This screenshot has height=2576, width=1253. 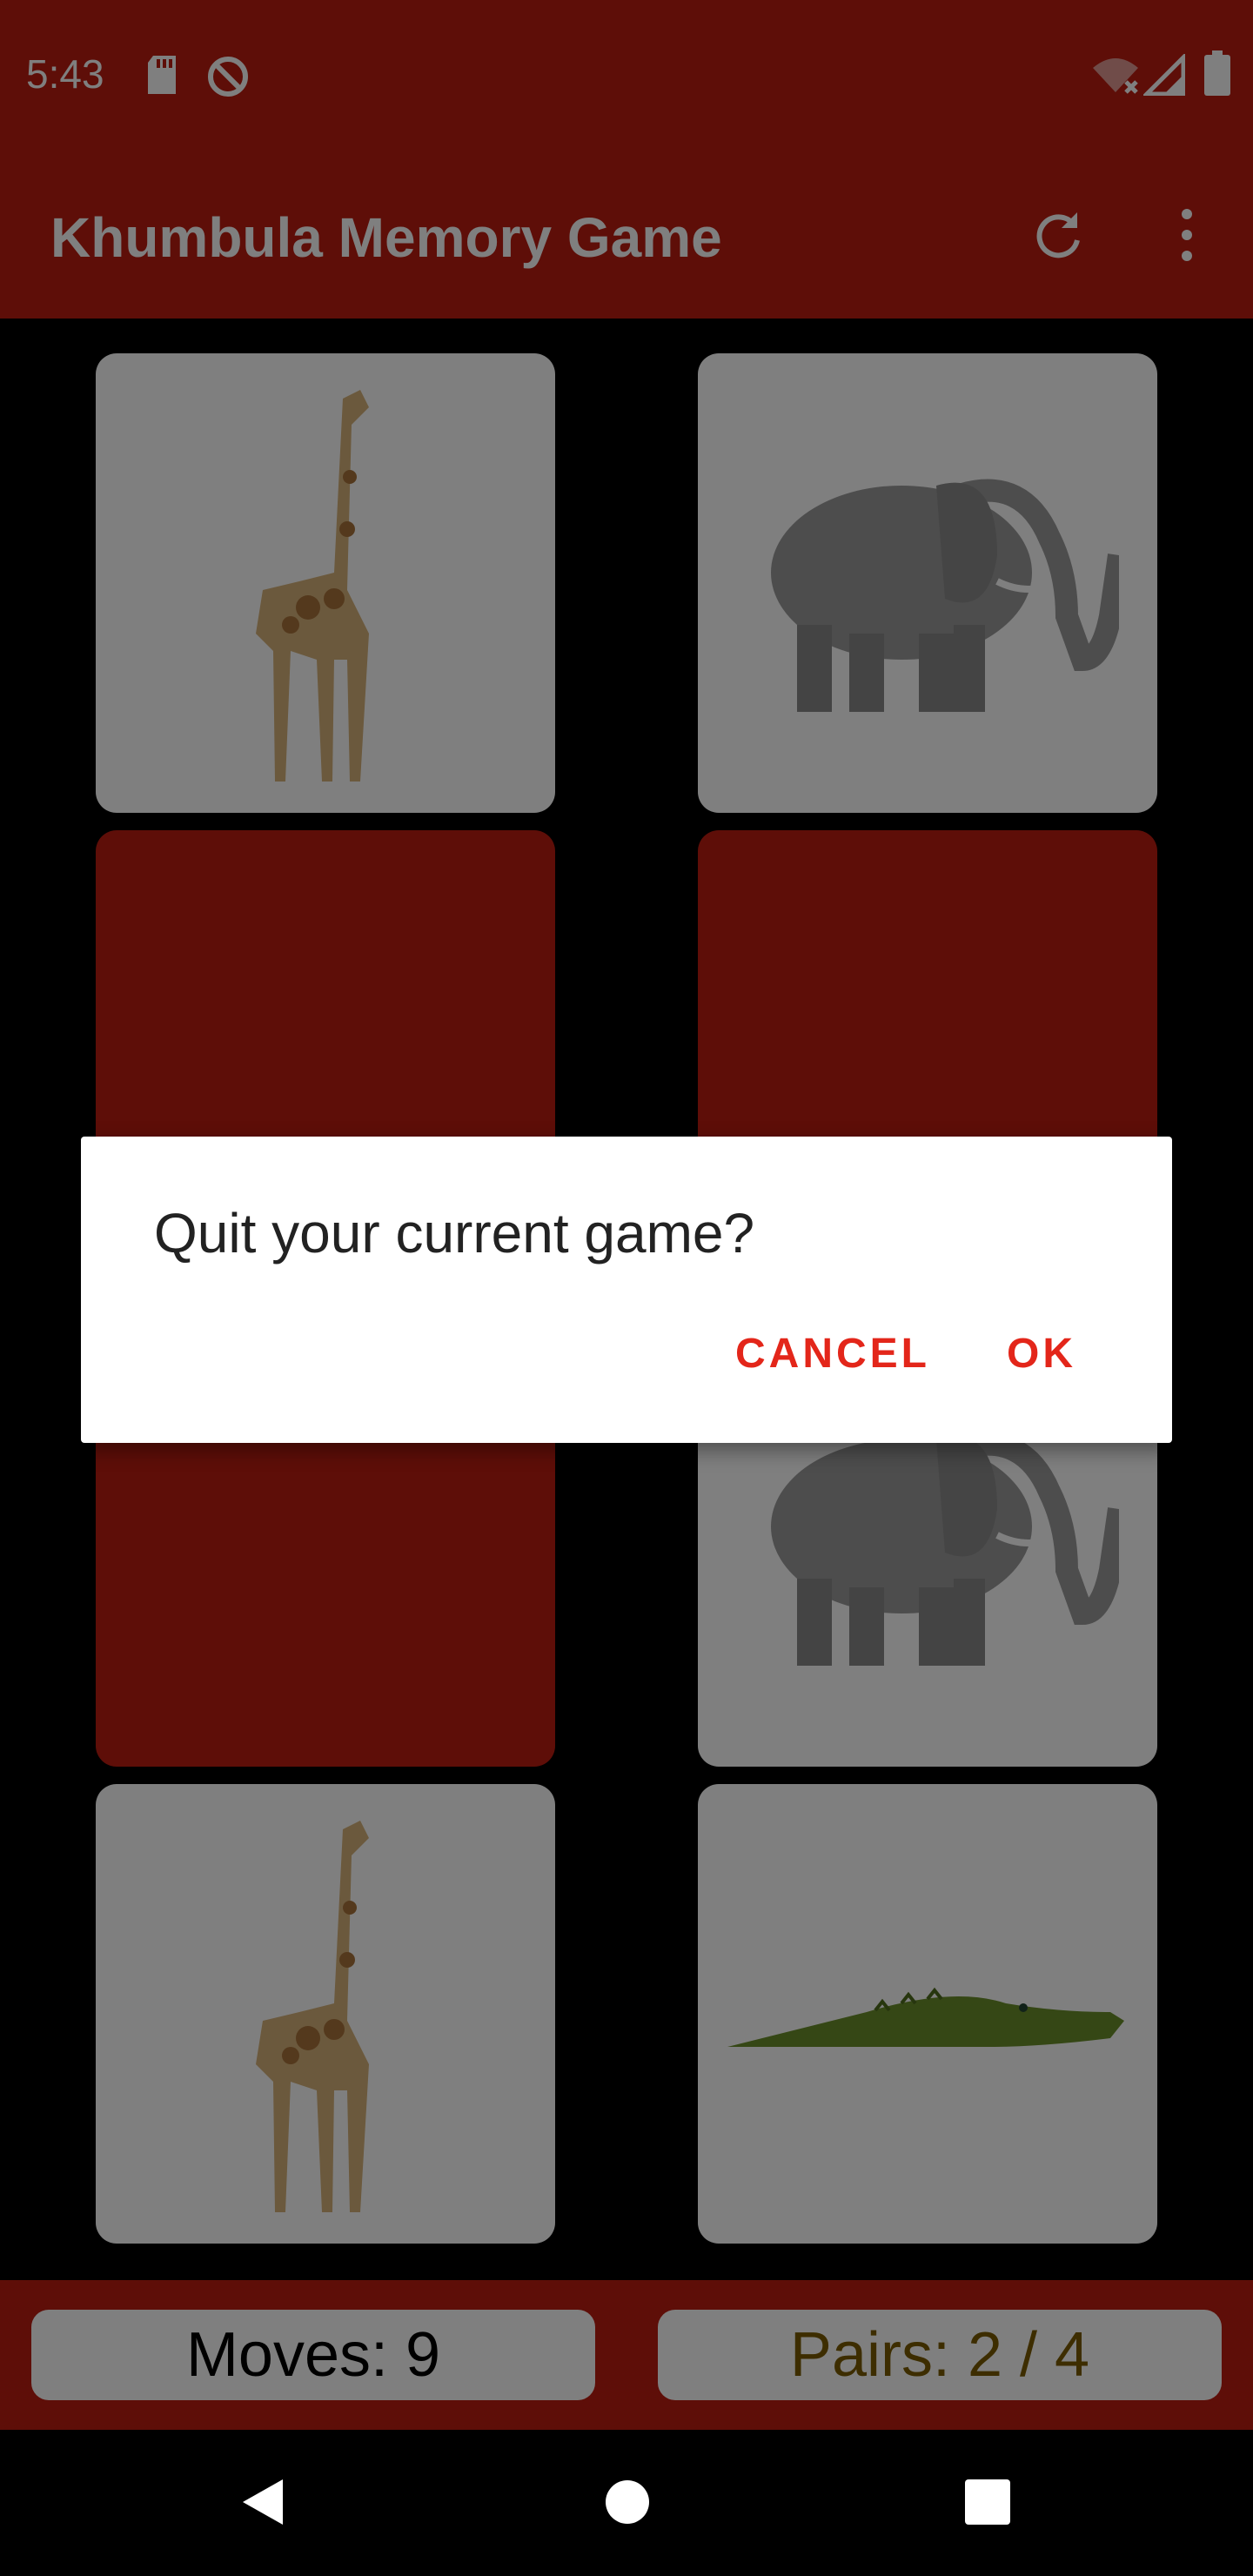 What do you see at coordinates (626, 1290) in the screenshot?
I see `quit-dialog: Quit your current game? CANCEL OK` at bounding box center [626, 1290].